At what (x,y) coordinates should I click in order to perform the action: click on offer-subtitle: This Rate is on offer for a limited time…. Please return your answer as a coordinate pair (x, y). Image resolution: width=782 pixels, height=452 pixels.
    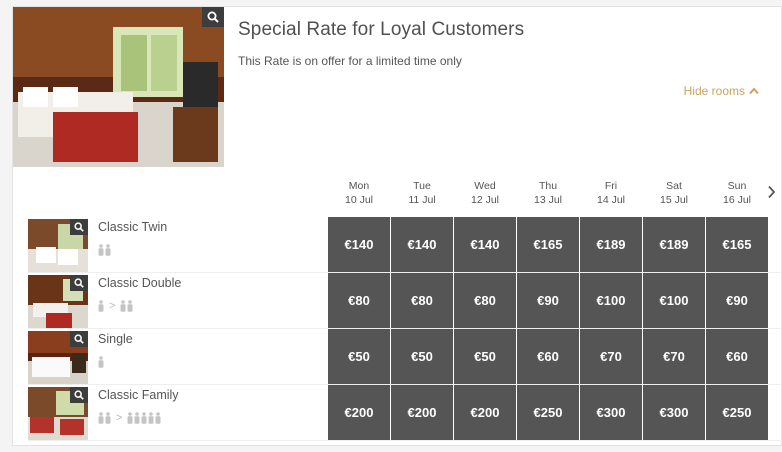
    Looking at the image, I should click on (350, 61).